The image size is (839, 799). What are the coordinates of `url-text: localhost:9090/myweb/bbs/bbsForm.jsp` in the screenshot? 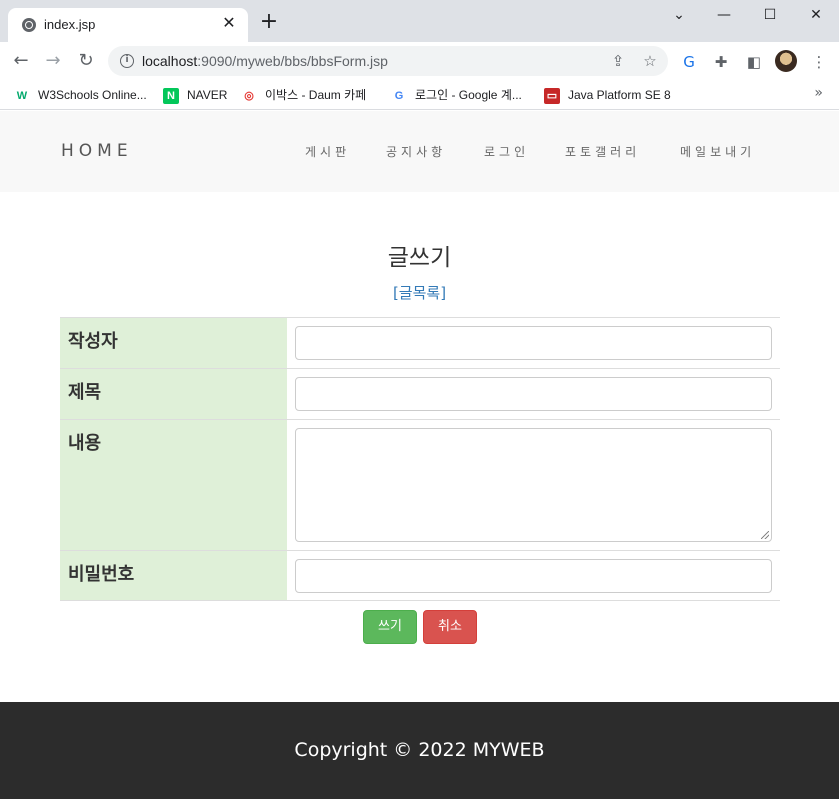 It's located at (265, 61).